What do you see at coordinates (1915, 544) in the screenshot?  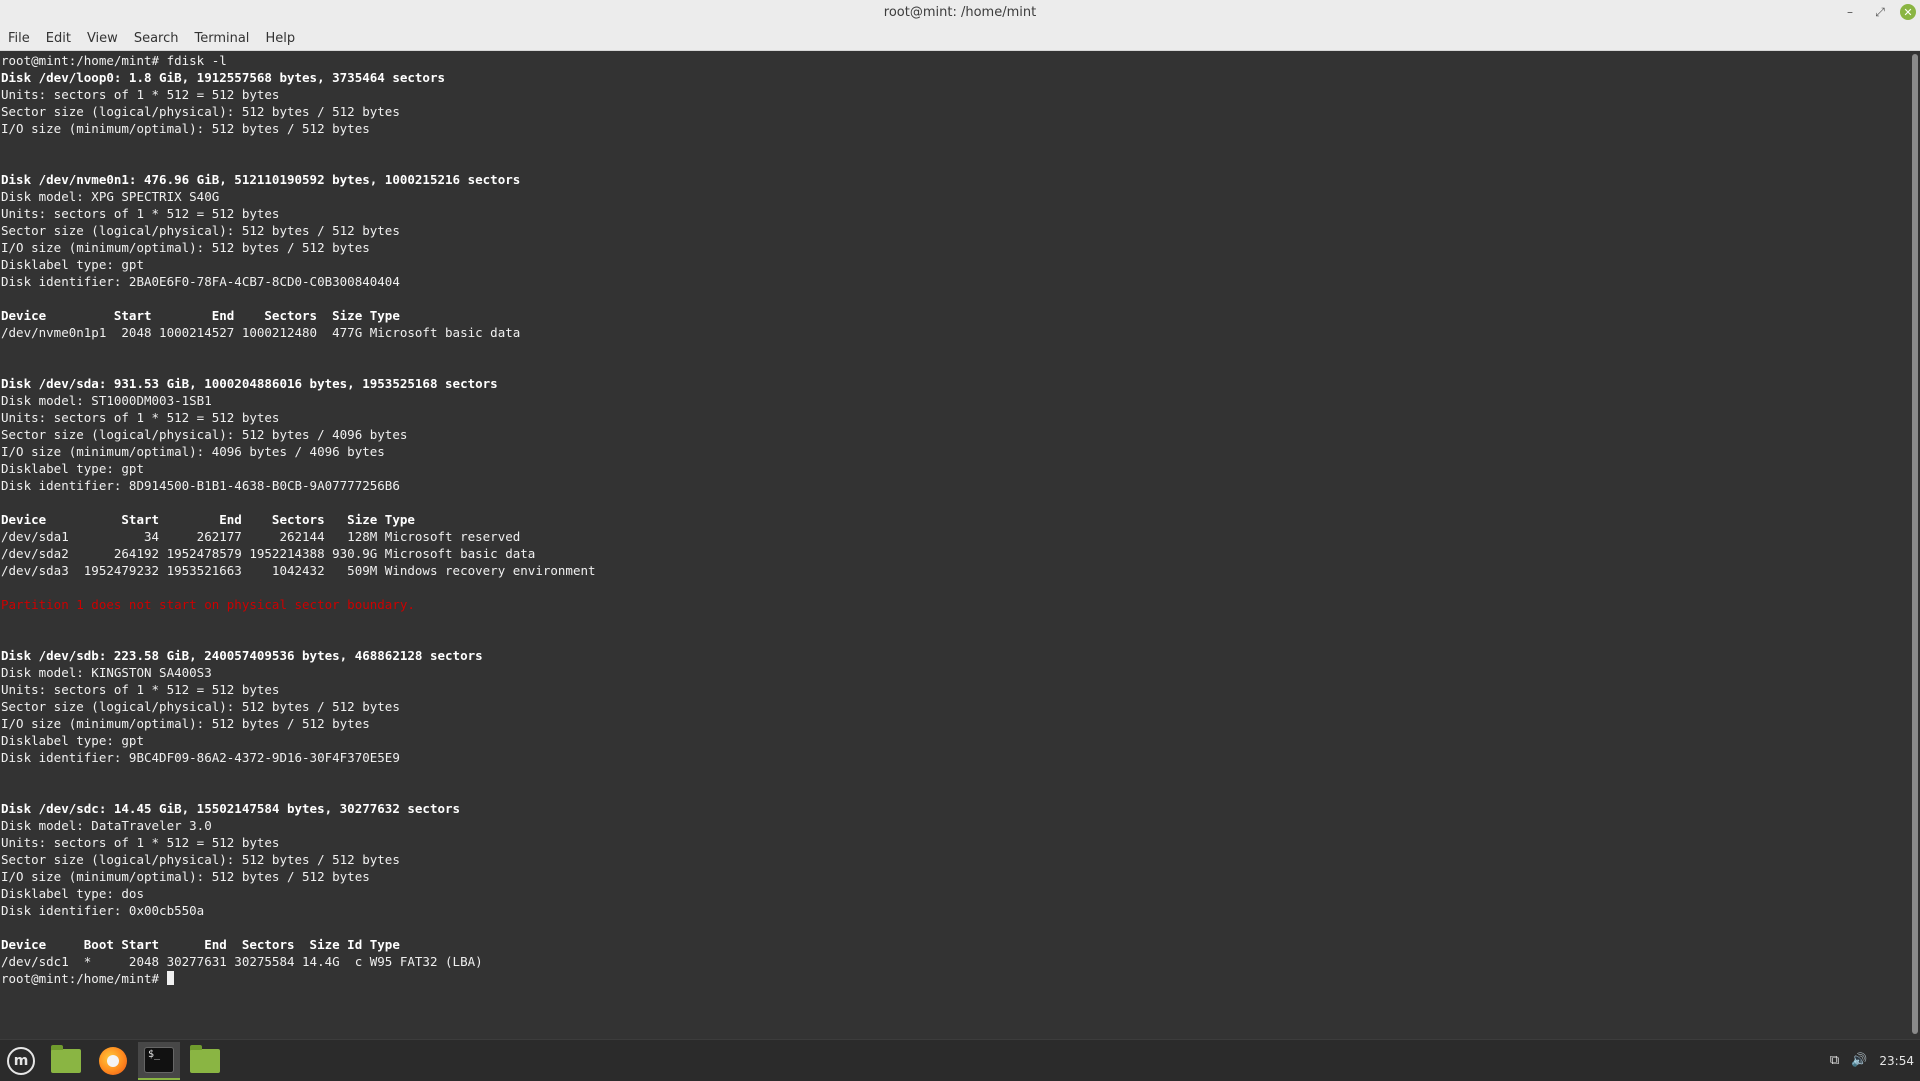 I see `scrollbar` at bounding box center [1915, 544].